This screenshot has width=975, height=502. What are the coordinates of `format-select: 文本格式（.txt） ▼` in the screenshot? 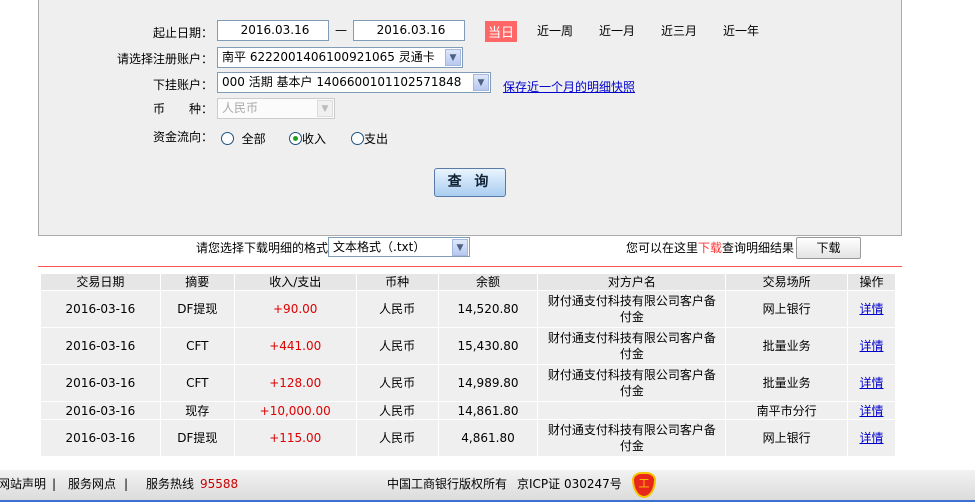 It's located at (399, 247).